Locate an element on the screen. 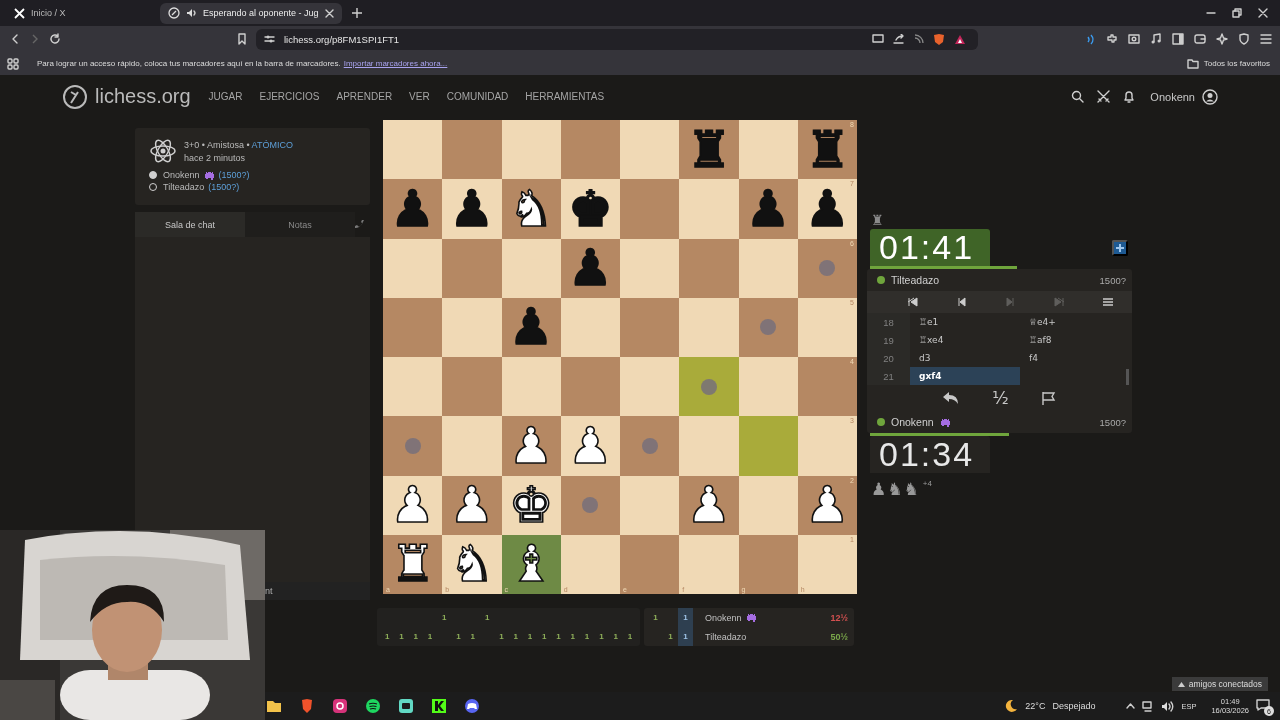 Image resolution: width=1280 pixels, height=720 pixels. all-bookmarks-button: Todos los favoritos is located at coordinates (1233, 63).